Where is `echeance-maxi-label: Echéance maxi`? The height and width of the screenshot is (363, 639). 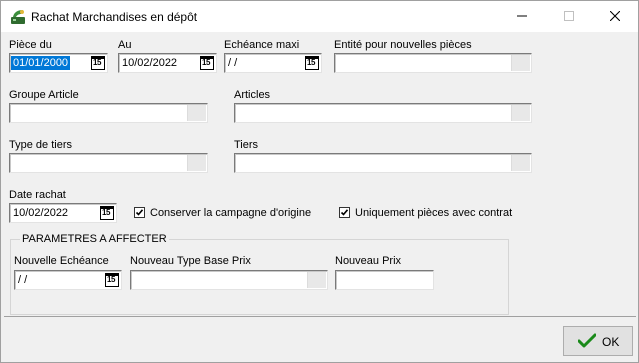 echeance-maxi-label: Echéance maxi is located at coordinates (262, 45).